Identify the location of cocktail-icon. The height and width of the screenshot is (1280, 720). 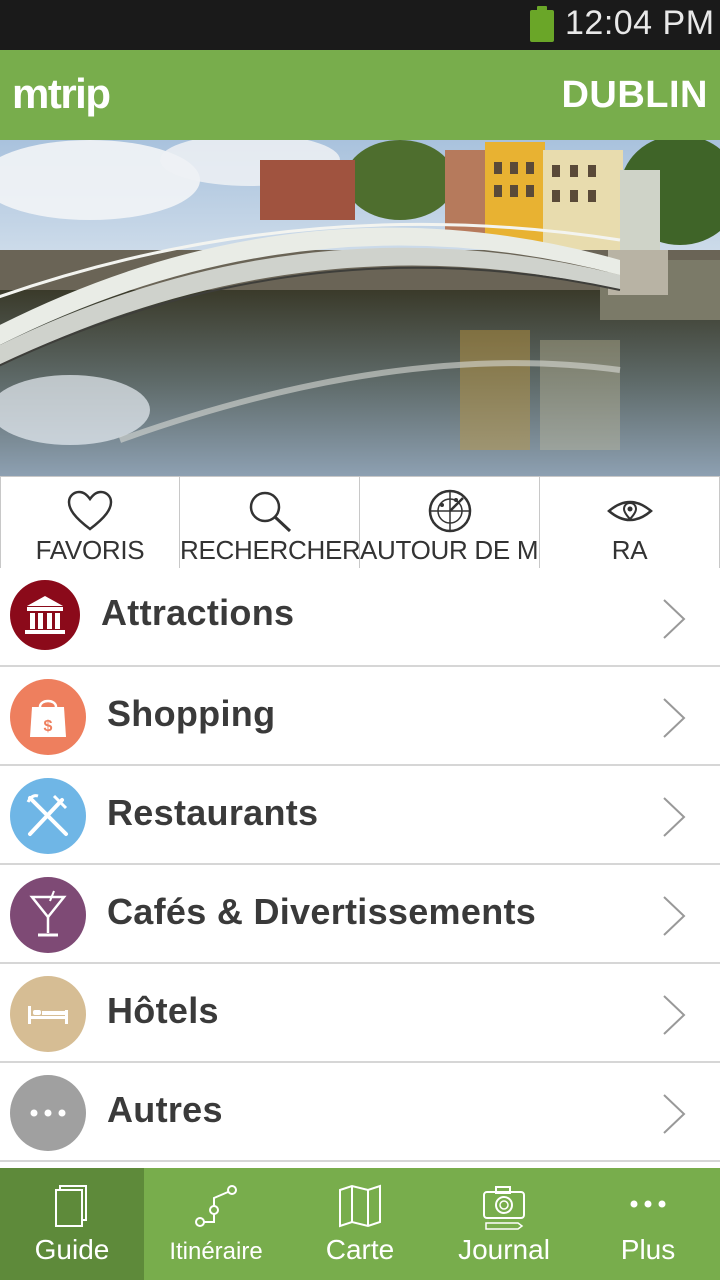
(48, 915).